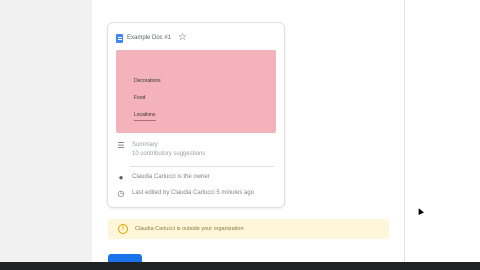 Image resolution: width=480 pixels, height=270 pixels. I want to click on owner-row: ● Claudia Carlucci is the owner, so click(163, 178).